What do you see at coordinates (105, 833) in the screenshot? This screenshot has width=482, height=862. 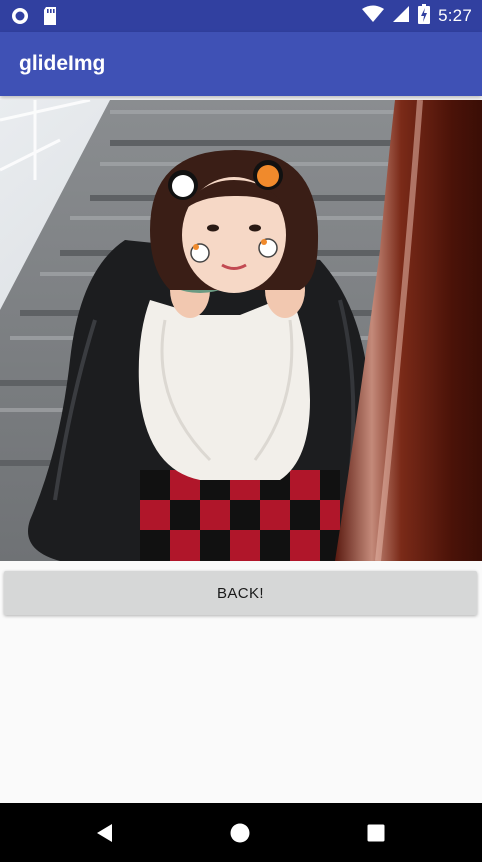 I see `nav-back-icon` at bounding box center [105, 833].